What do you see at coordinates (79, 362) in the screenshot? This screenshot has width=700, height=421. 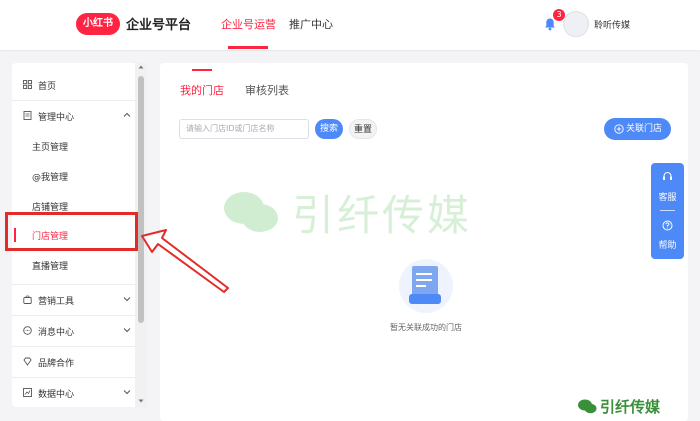 I see `sidebar-item-brand-cooperation: 品牌合作` at bounding box center [79, 362].